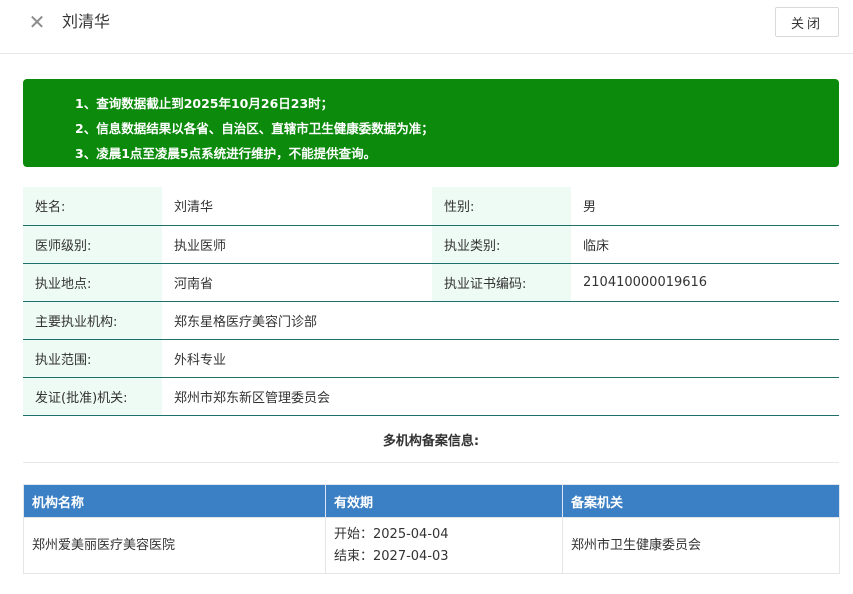  What do you see at coordinates (92, 320) in the screenshot?
I see `institution-label: 主要执业机构:` at bounding box center [92, 320].